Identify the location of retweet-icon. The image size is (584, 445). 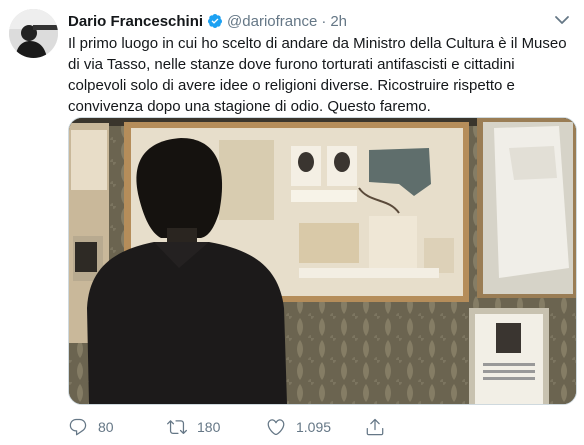
(177, 427).